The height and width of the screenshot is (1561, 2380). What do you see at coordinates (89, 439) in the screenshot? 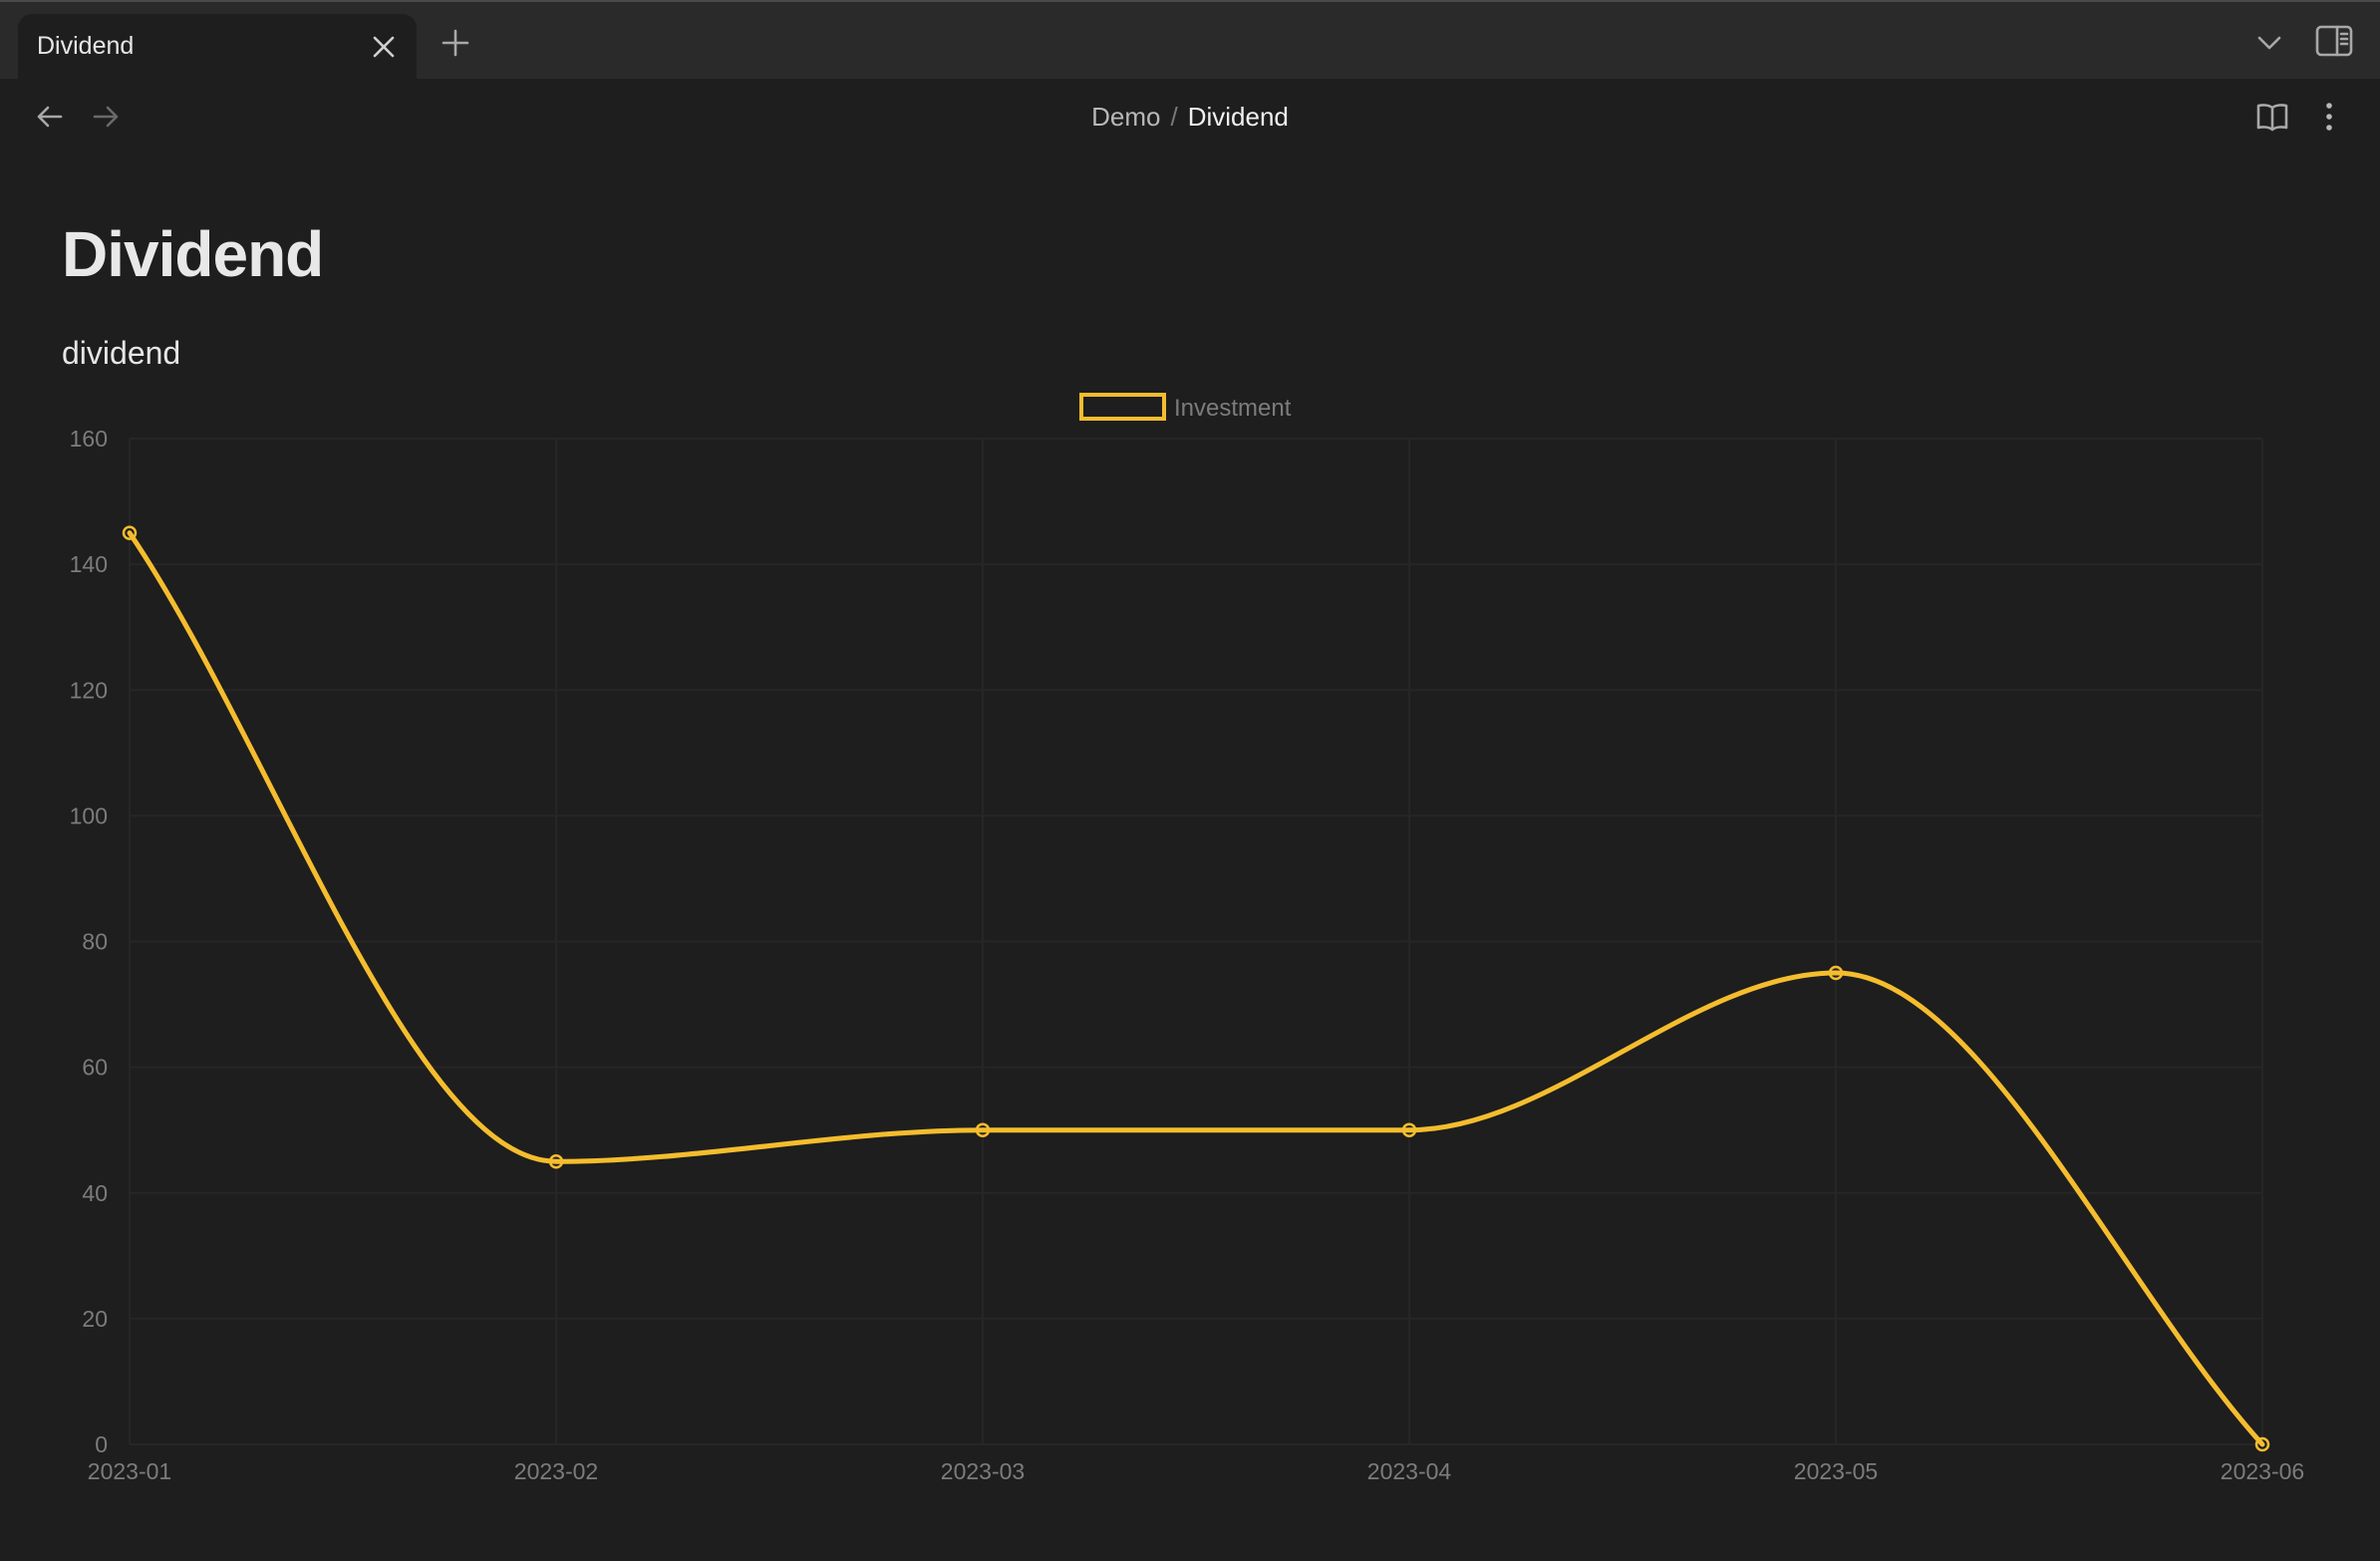
I see `y-tick-label: 160` at bounding box center [89, 439].